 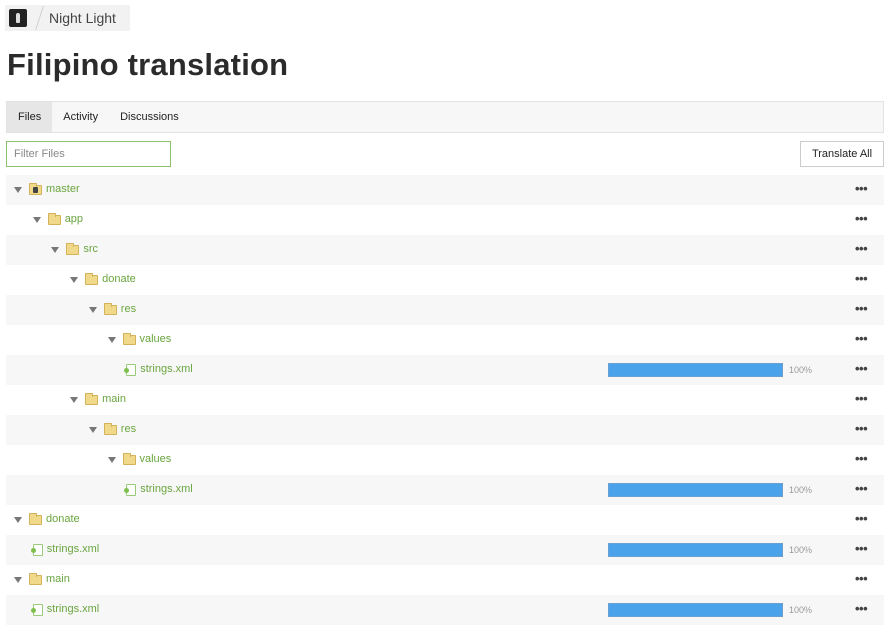 What do you see at coordinates (88, 154) in the screenshot?
I see `filter-files-input` at bounding box center [88, 154].